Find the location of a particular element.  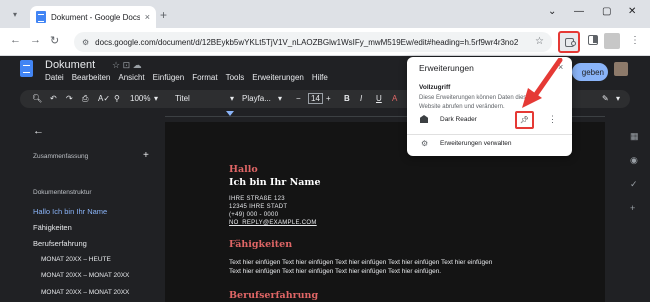

heading-name: Ich bin Ihr Name is located at coordinates (275, 182).